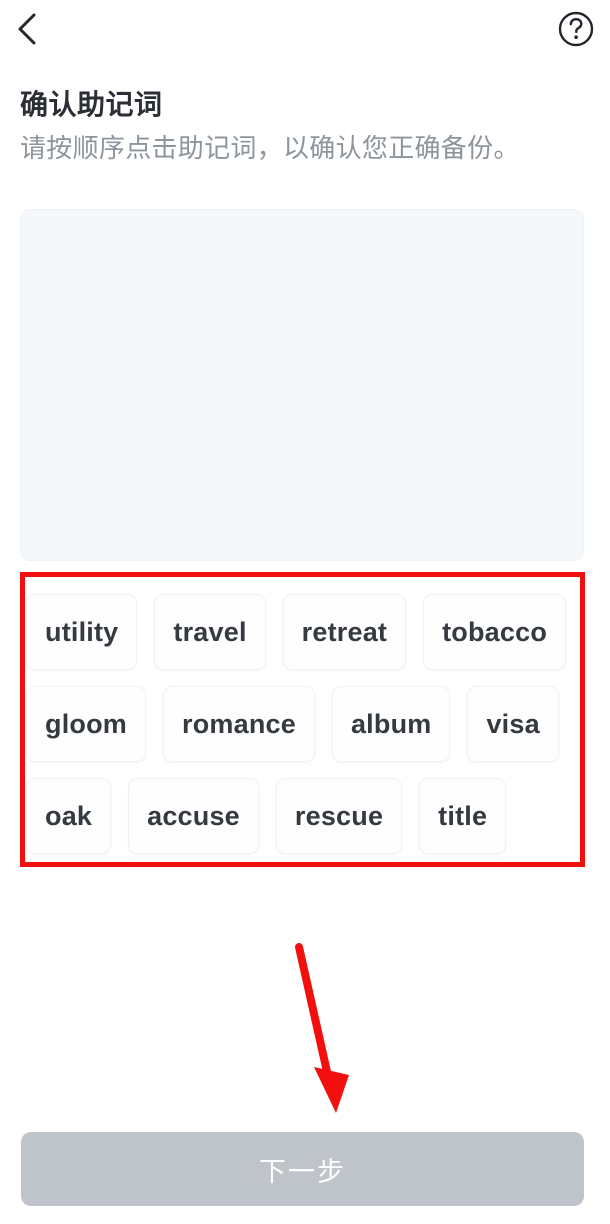  I want to click on back-button, so click(27, 29).